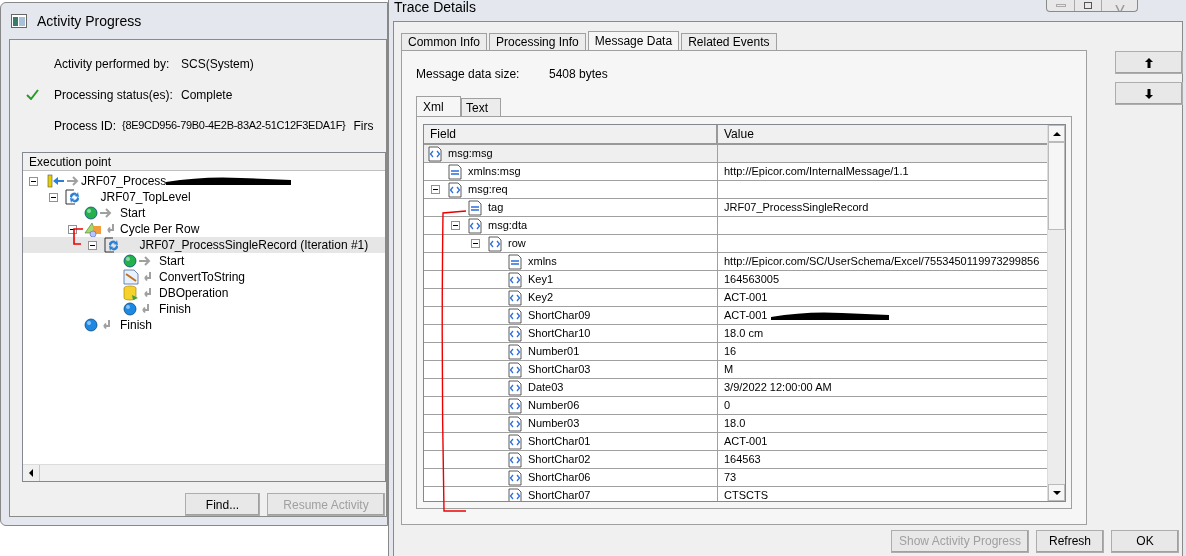 This screenshot has height=556, width=1186. What do you see at coordinates (633, 40) in the screenshot?
I see `tab: Message Data` at bounding box center [633, 40].